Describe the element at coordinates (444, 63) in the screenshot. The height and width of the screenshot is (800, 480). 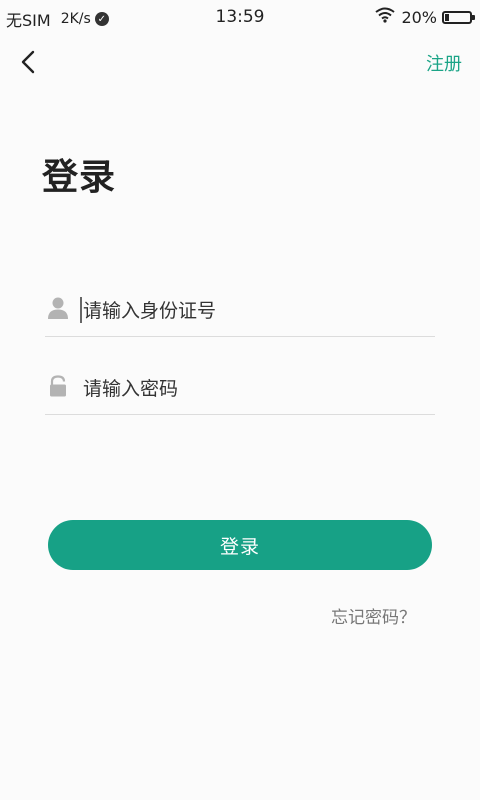
I see `register-link: 注册` at that location.